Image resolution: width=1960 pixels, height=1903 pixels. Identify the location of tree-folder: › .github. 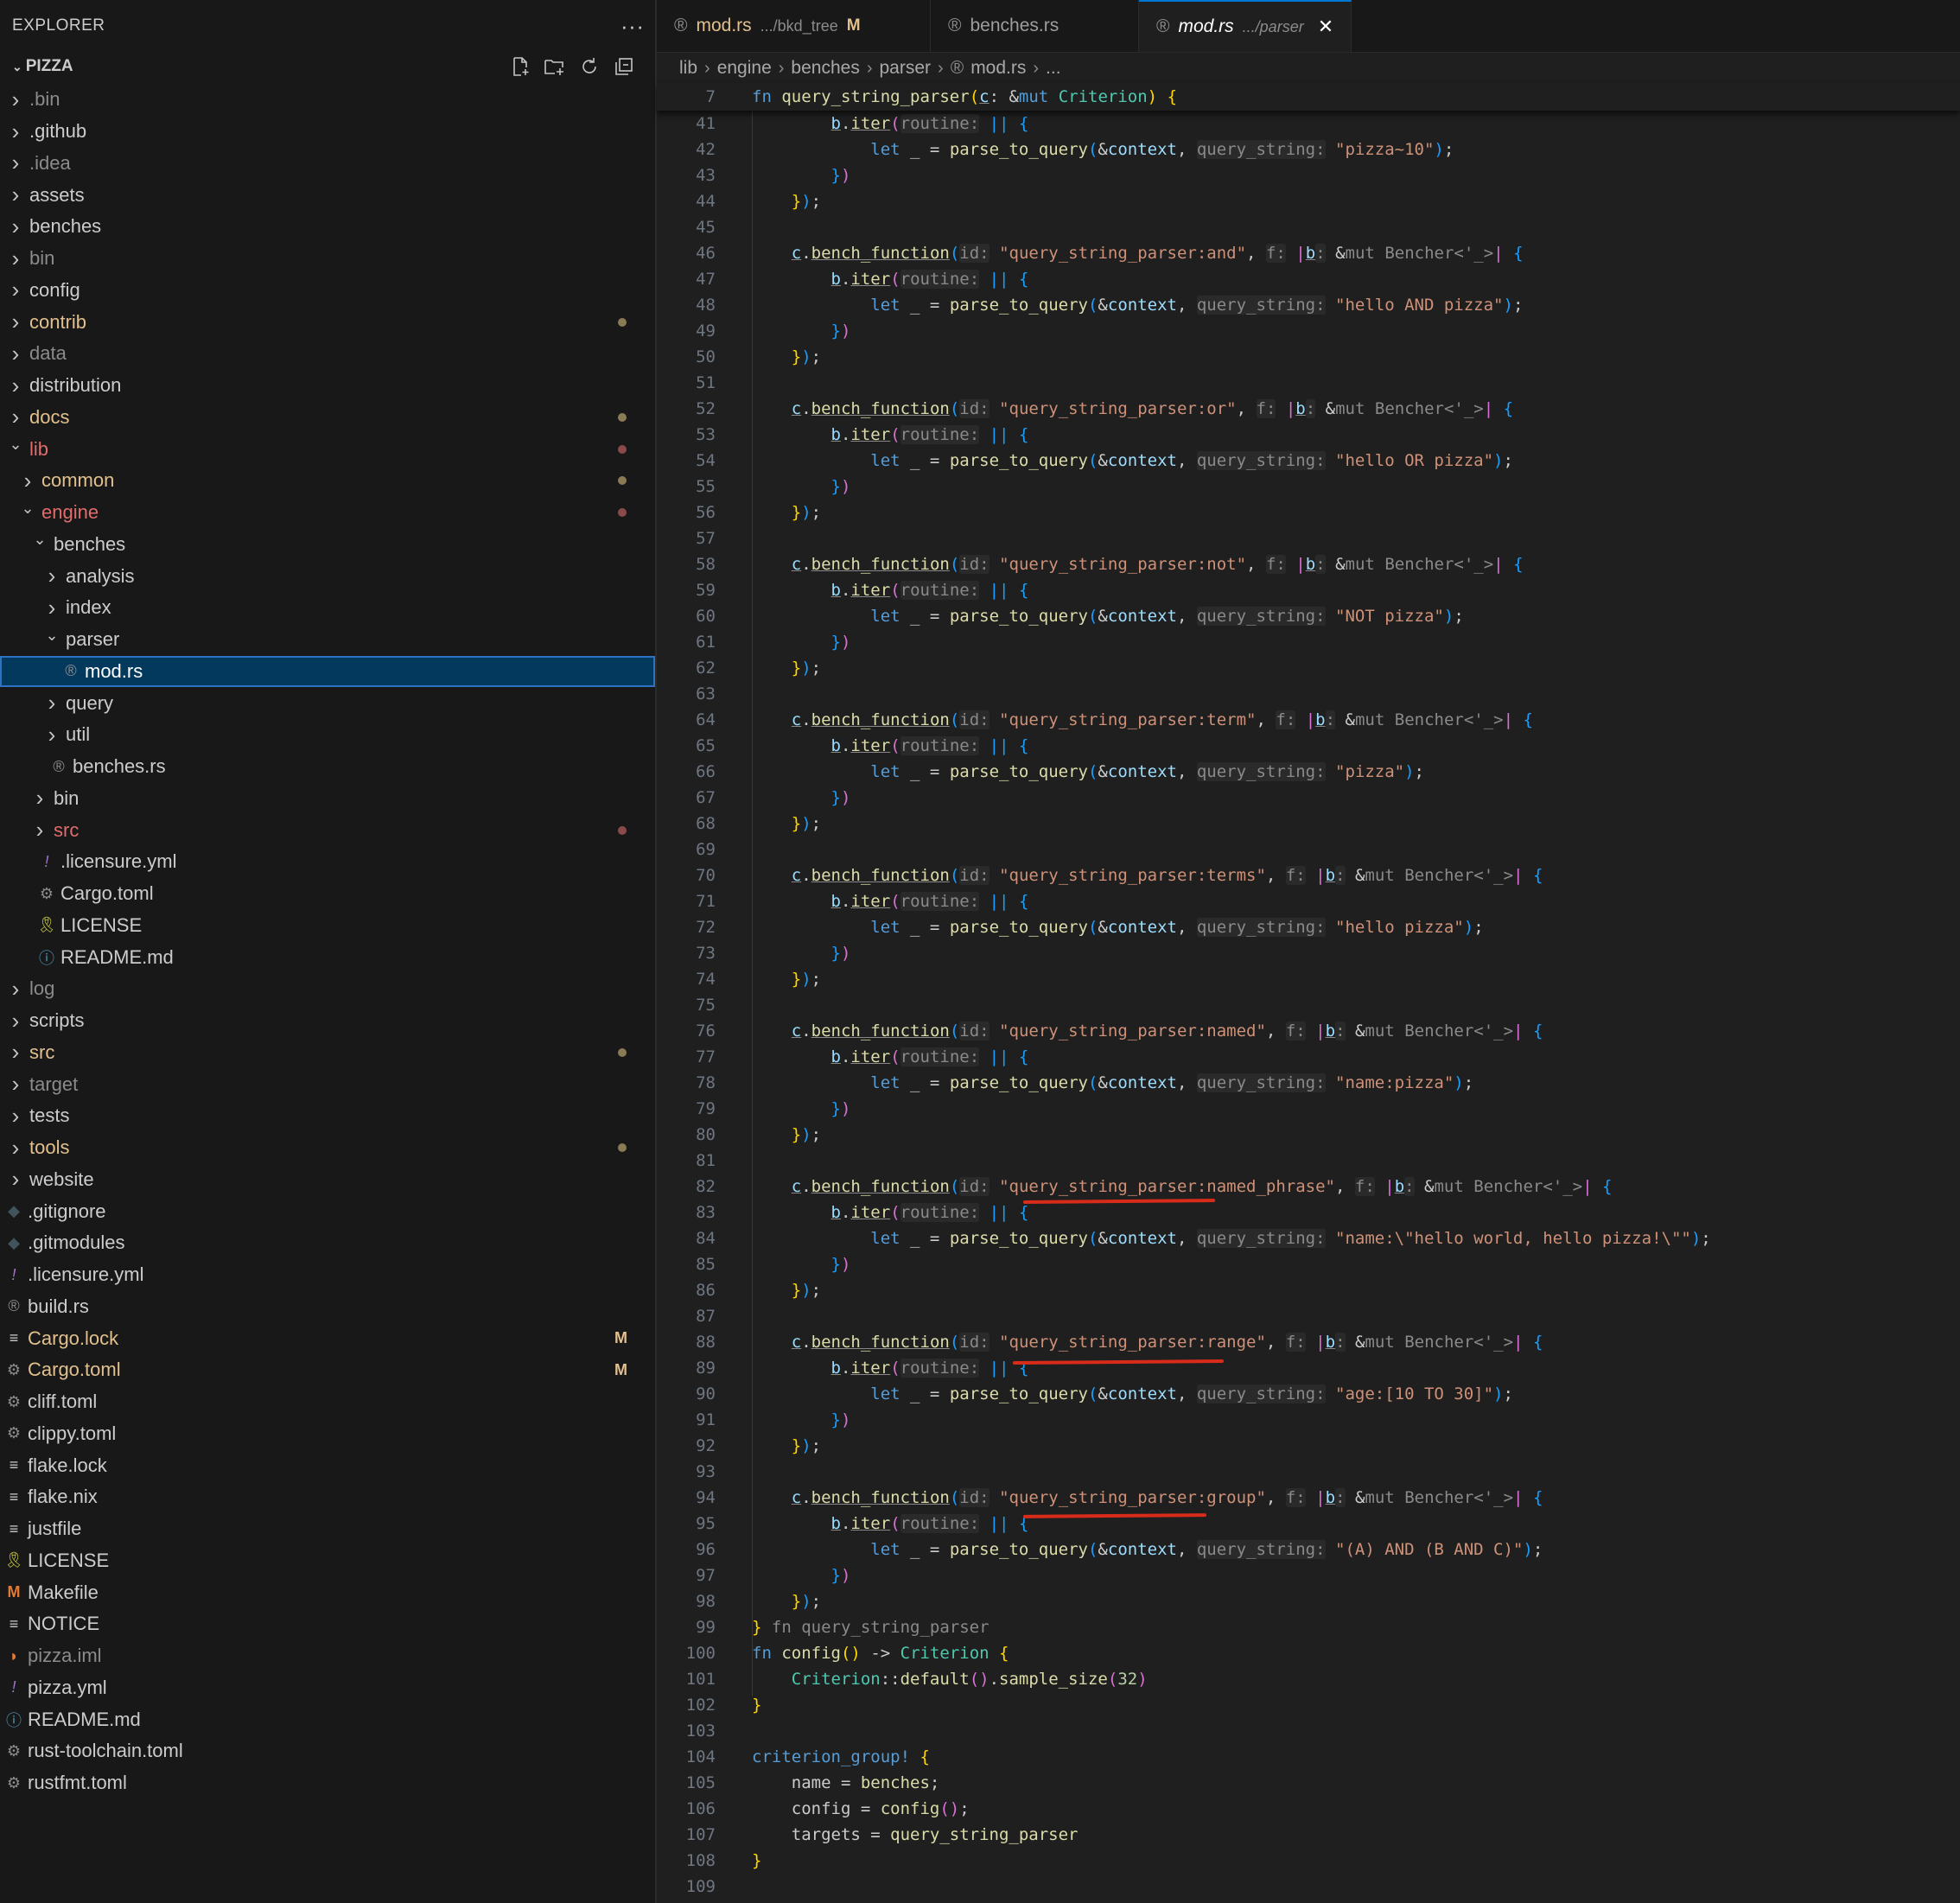
(327, 132).